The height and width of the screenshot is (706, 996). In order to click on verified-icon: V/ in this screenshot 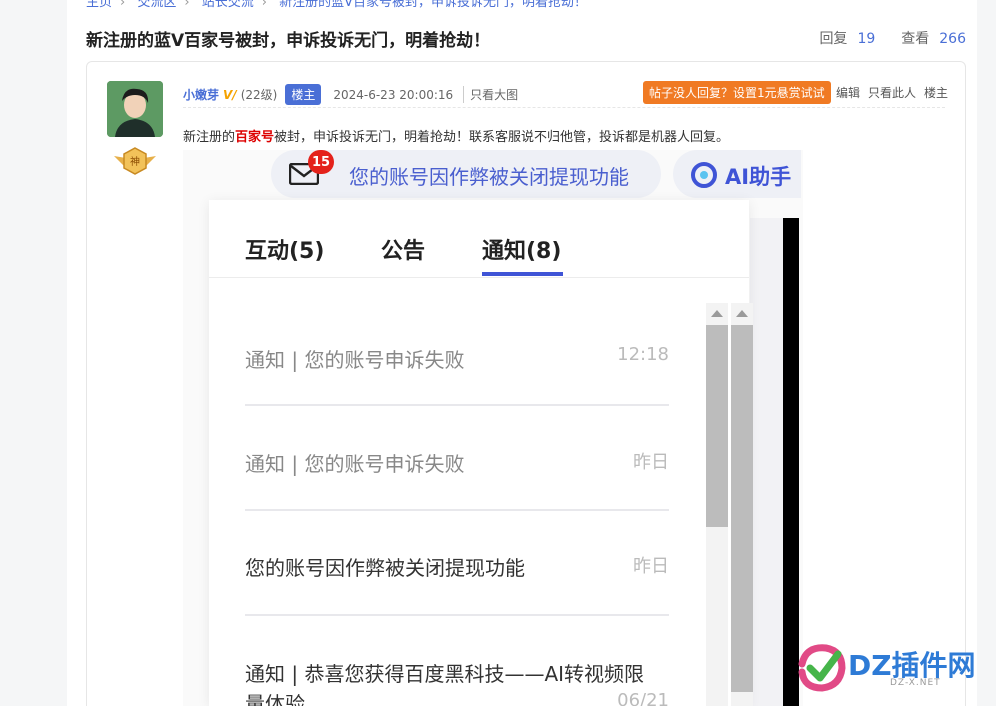, I will do `click(230, 94)`.